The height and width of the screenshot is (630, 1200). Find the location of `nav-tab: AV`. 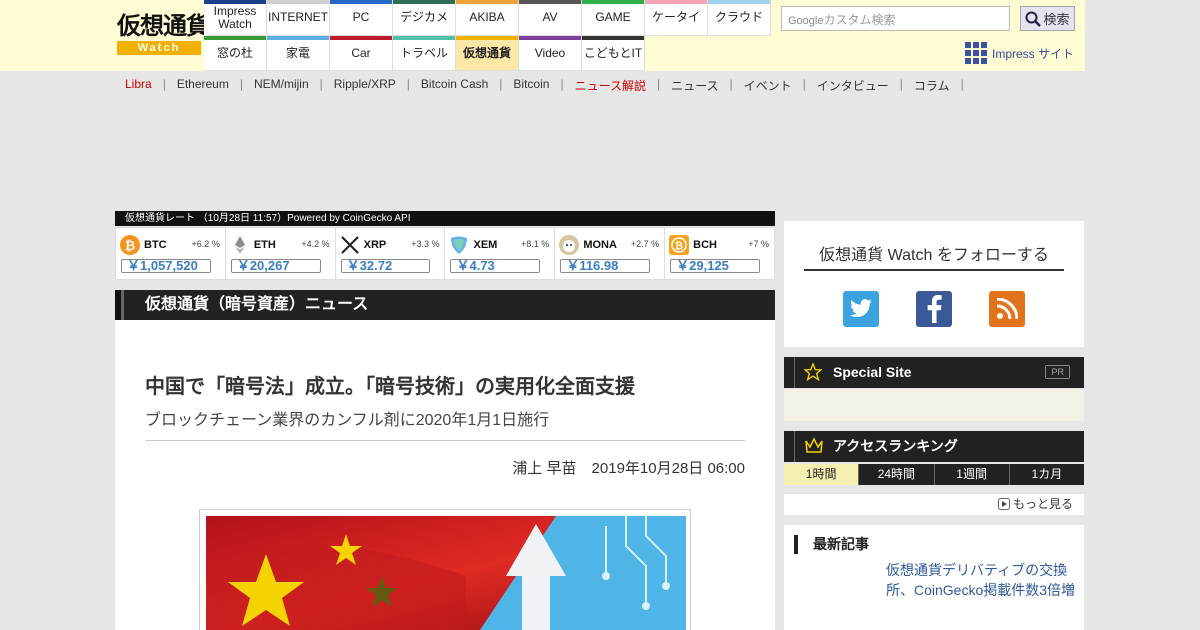

nav-tab: AV is located at coordinates (550, 18).